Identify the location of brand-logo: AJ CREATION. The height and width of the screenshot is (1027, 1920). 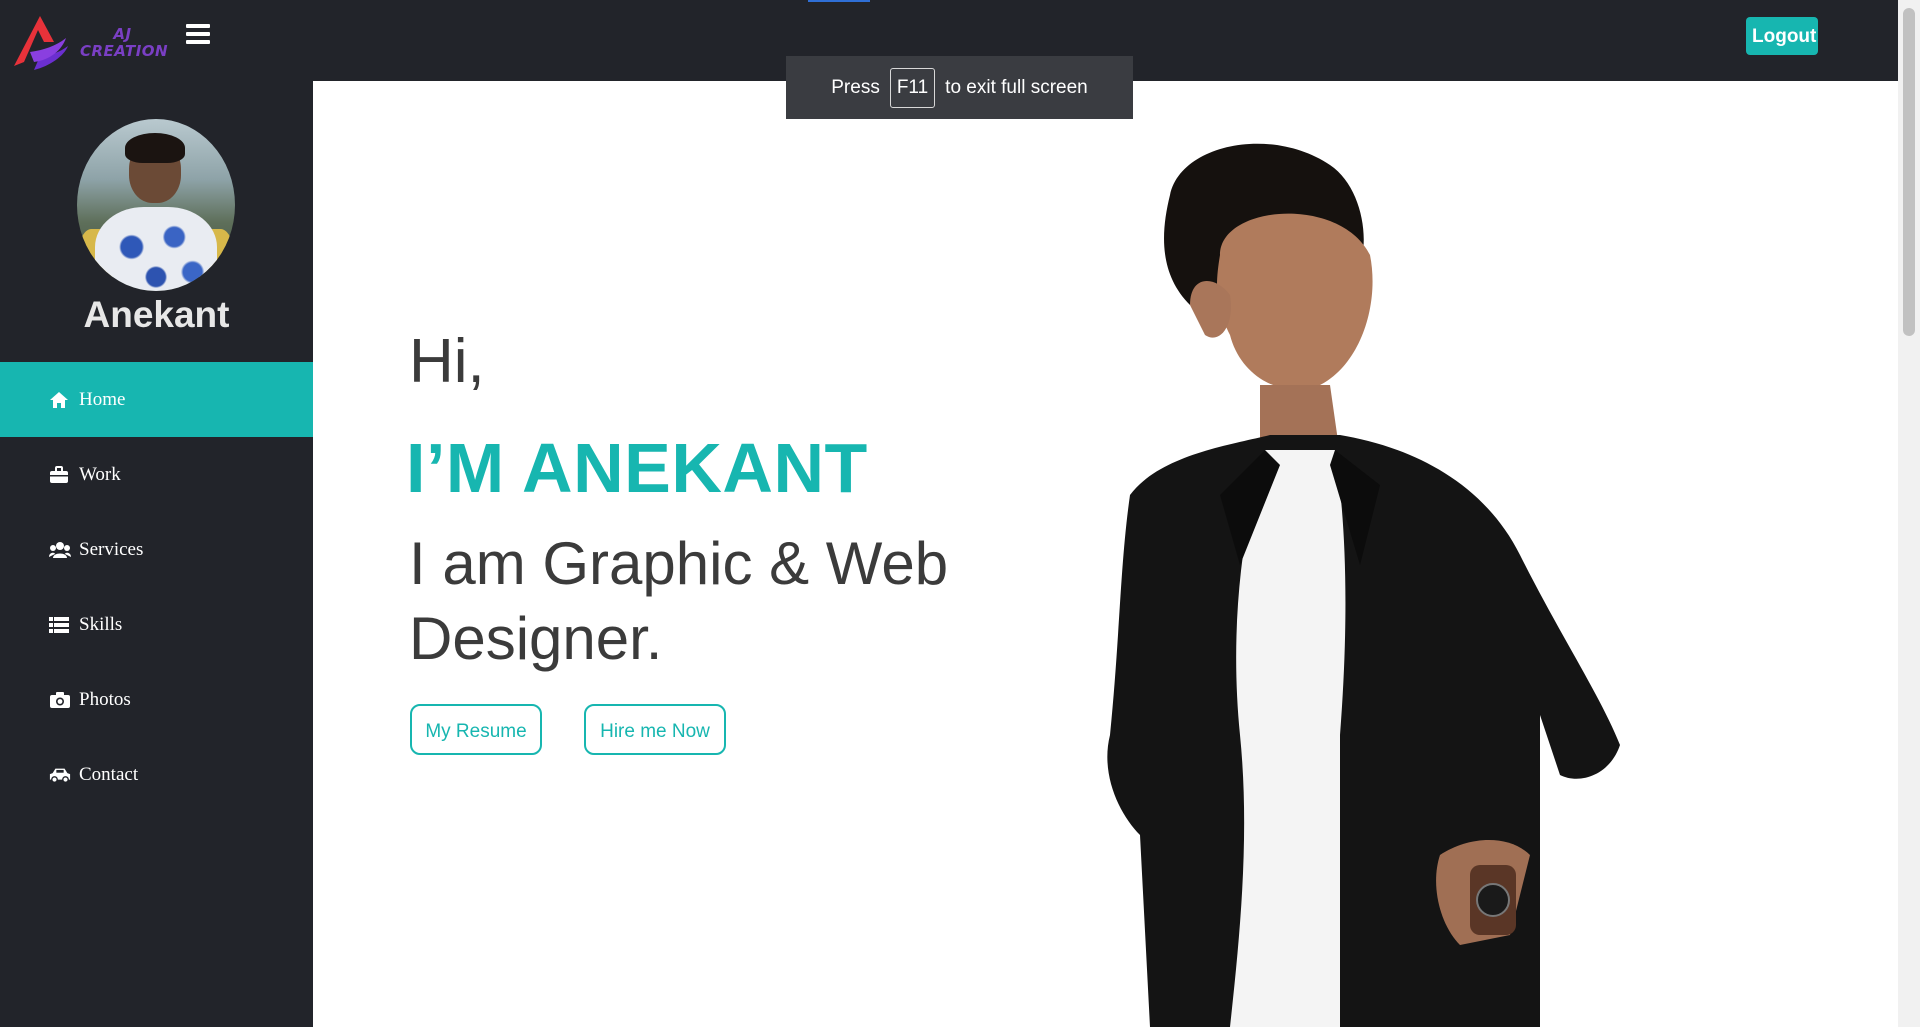
(89, 43).